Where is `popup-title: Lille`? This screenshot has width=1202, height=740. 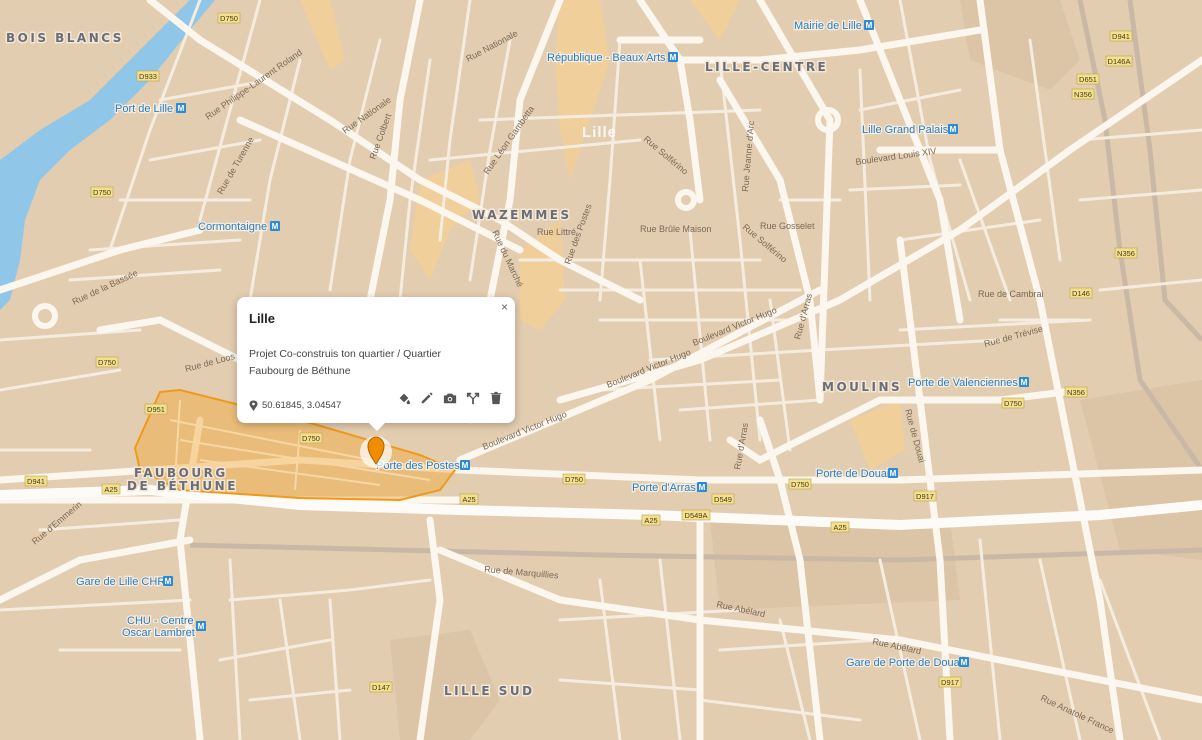
popup-title: Lille is located at coordinates (262, 318).